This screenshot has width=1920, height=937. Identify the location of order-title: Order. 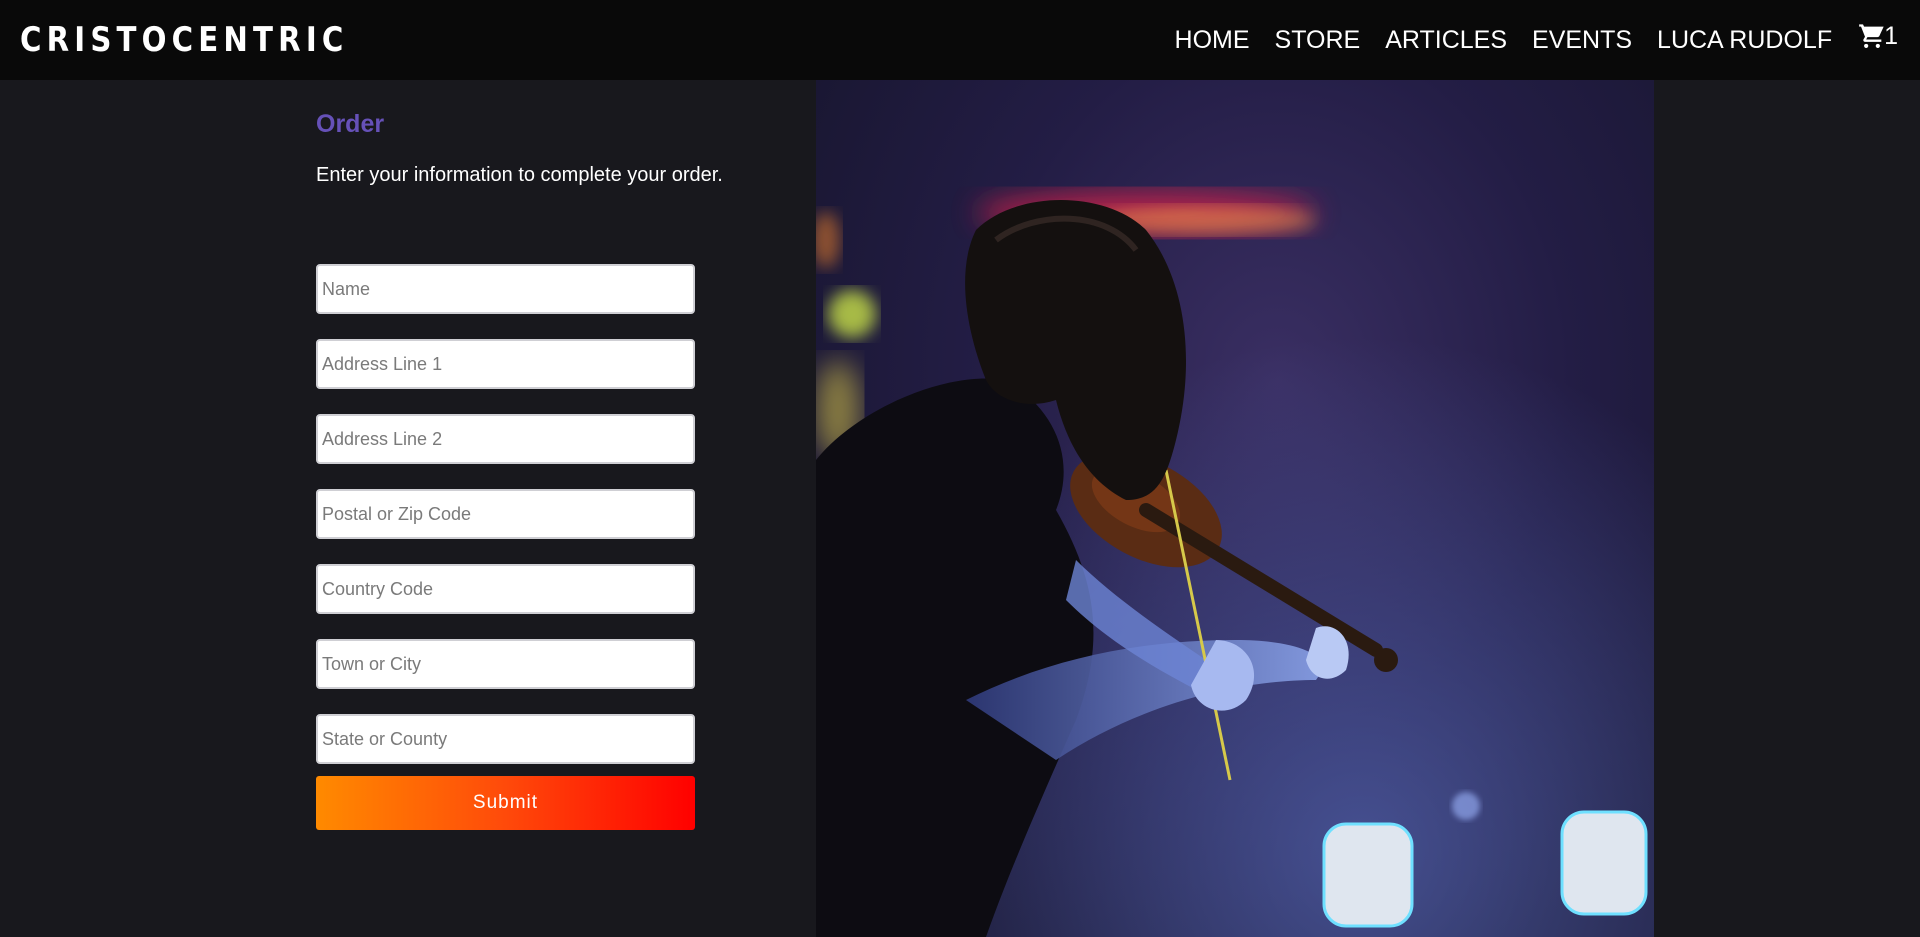
(350, 124).